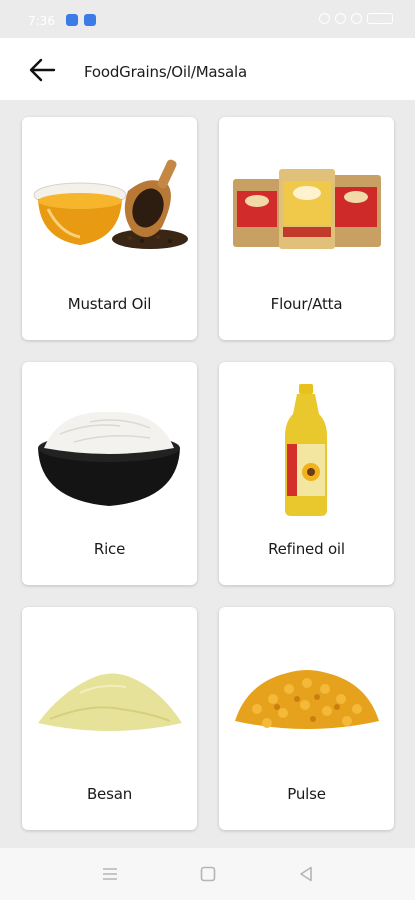 Image resolution: width=415 pixels, height=900 pixels. I want to click on refined-oil-image, so click(306, 450).